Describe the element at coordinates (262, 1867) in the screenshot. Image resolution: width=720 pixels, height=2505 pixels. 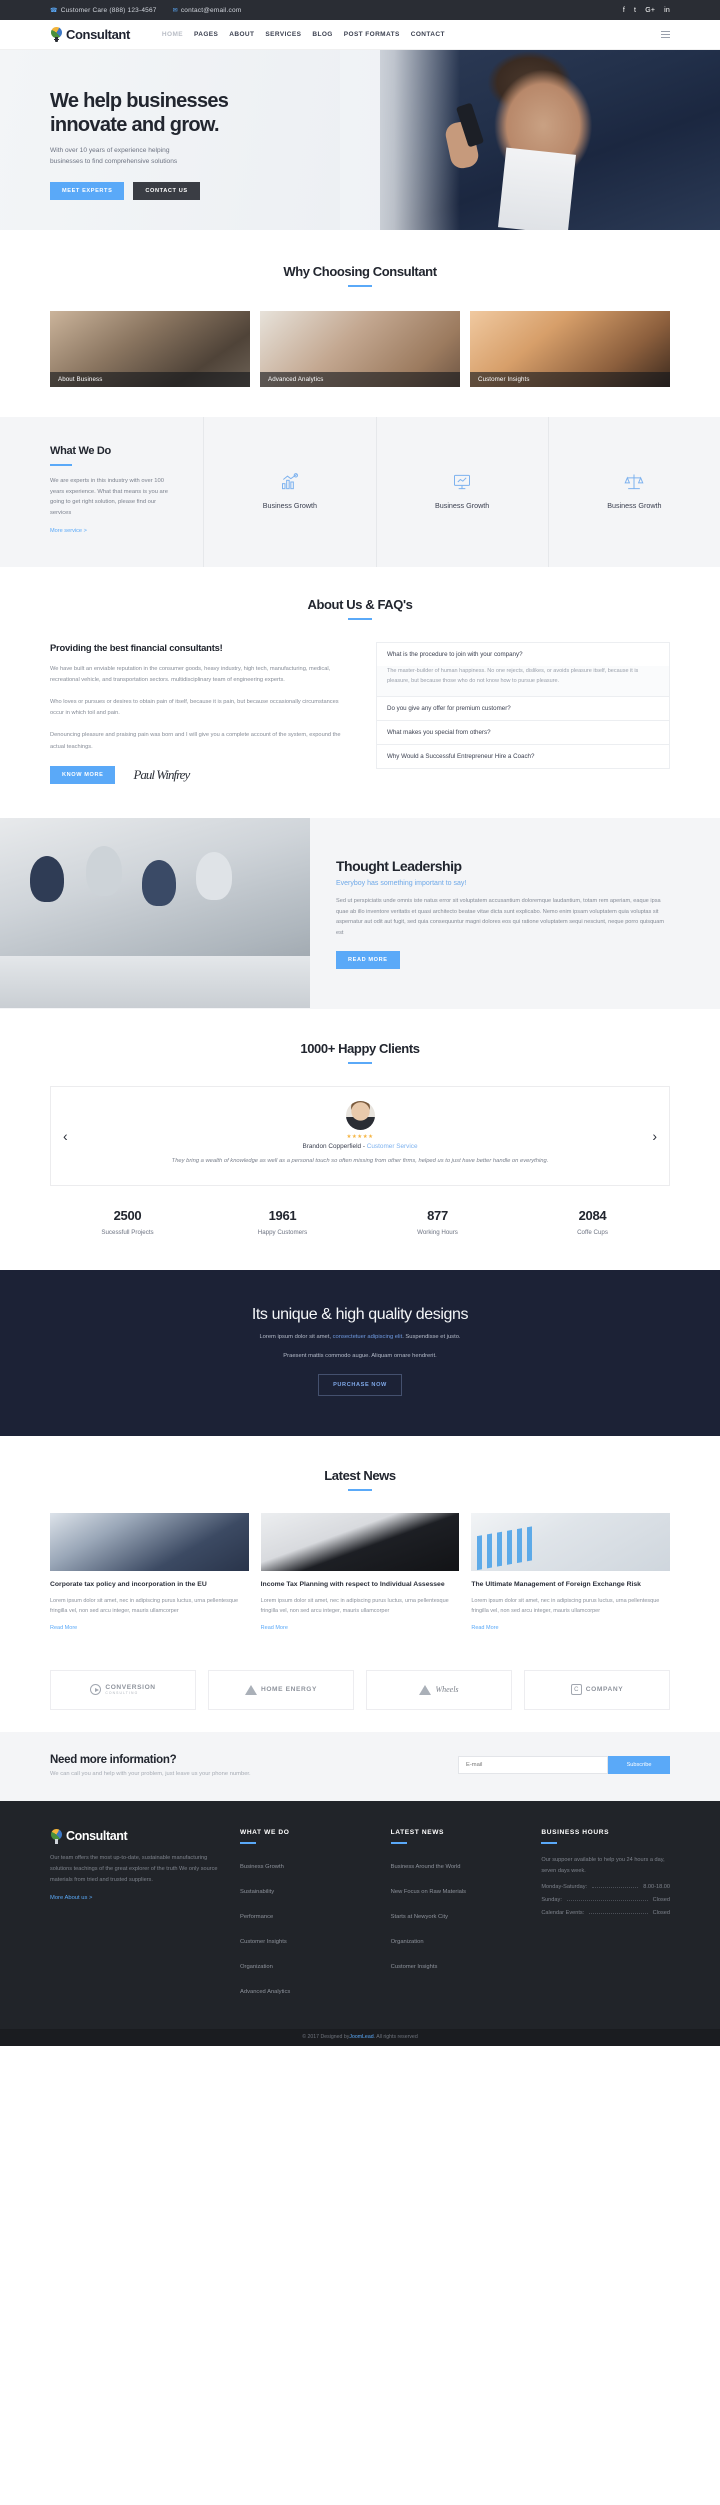
I see `footer-link: Business Growth` at that location.